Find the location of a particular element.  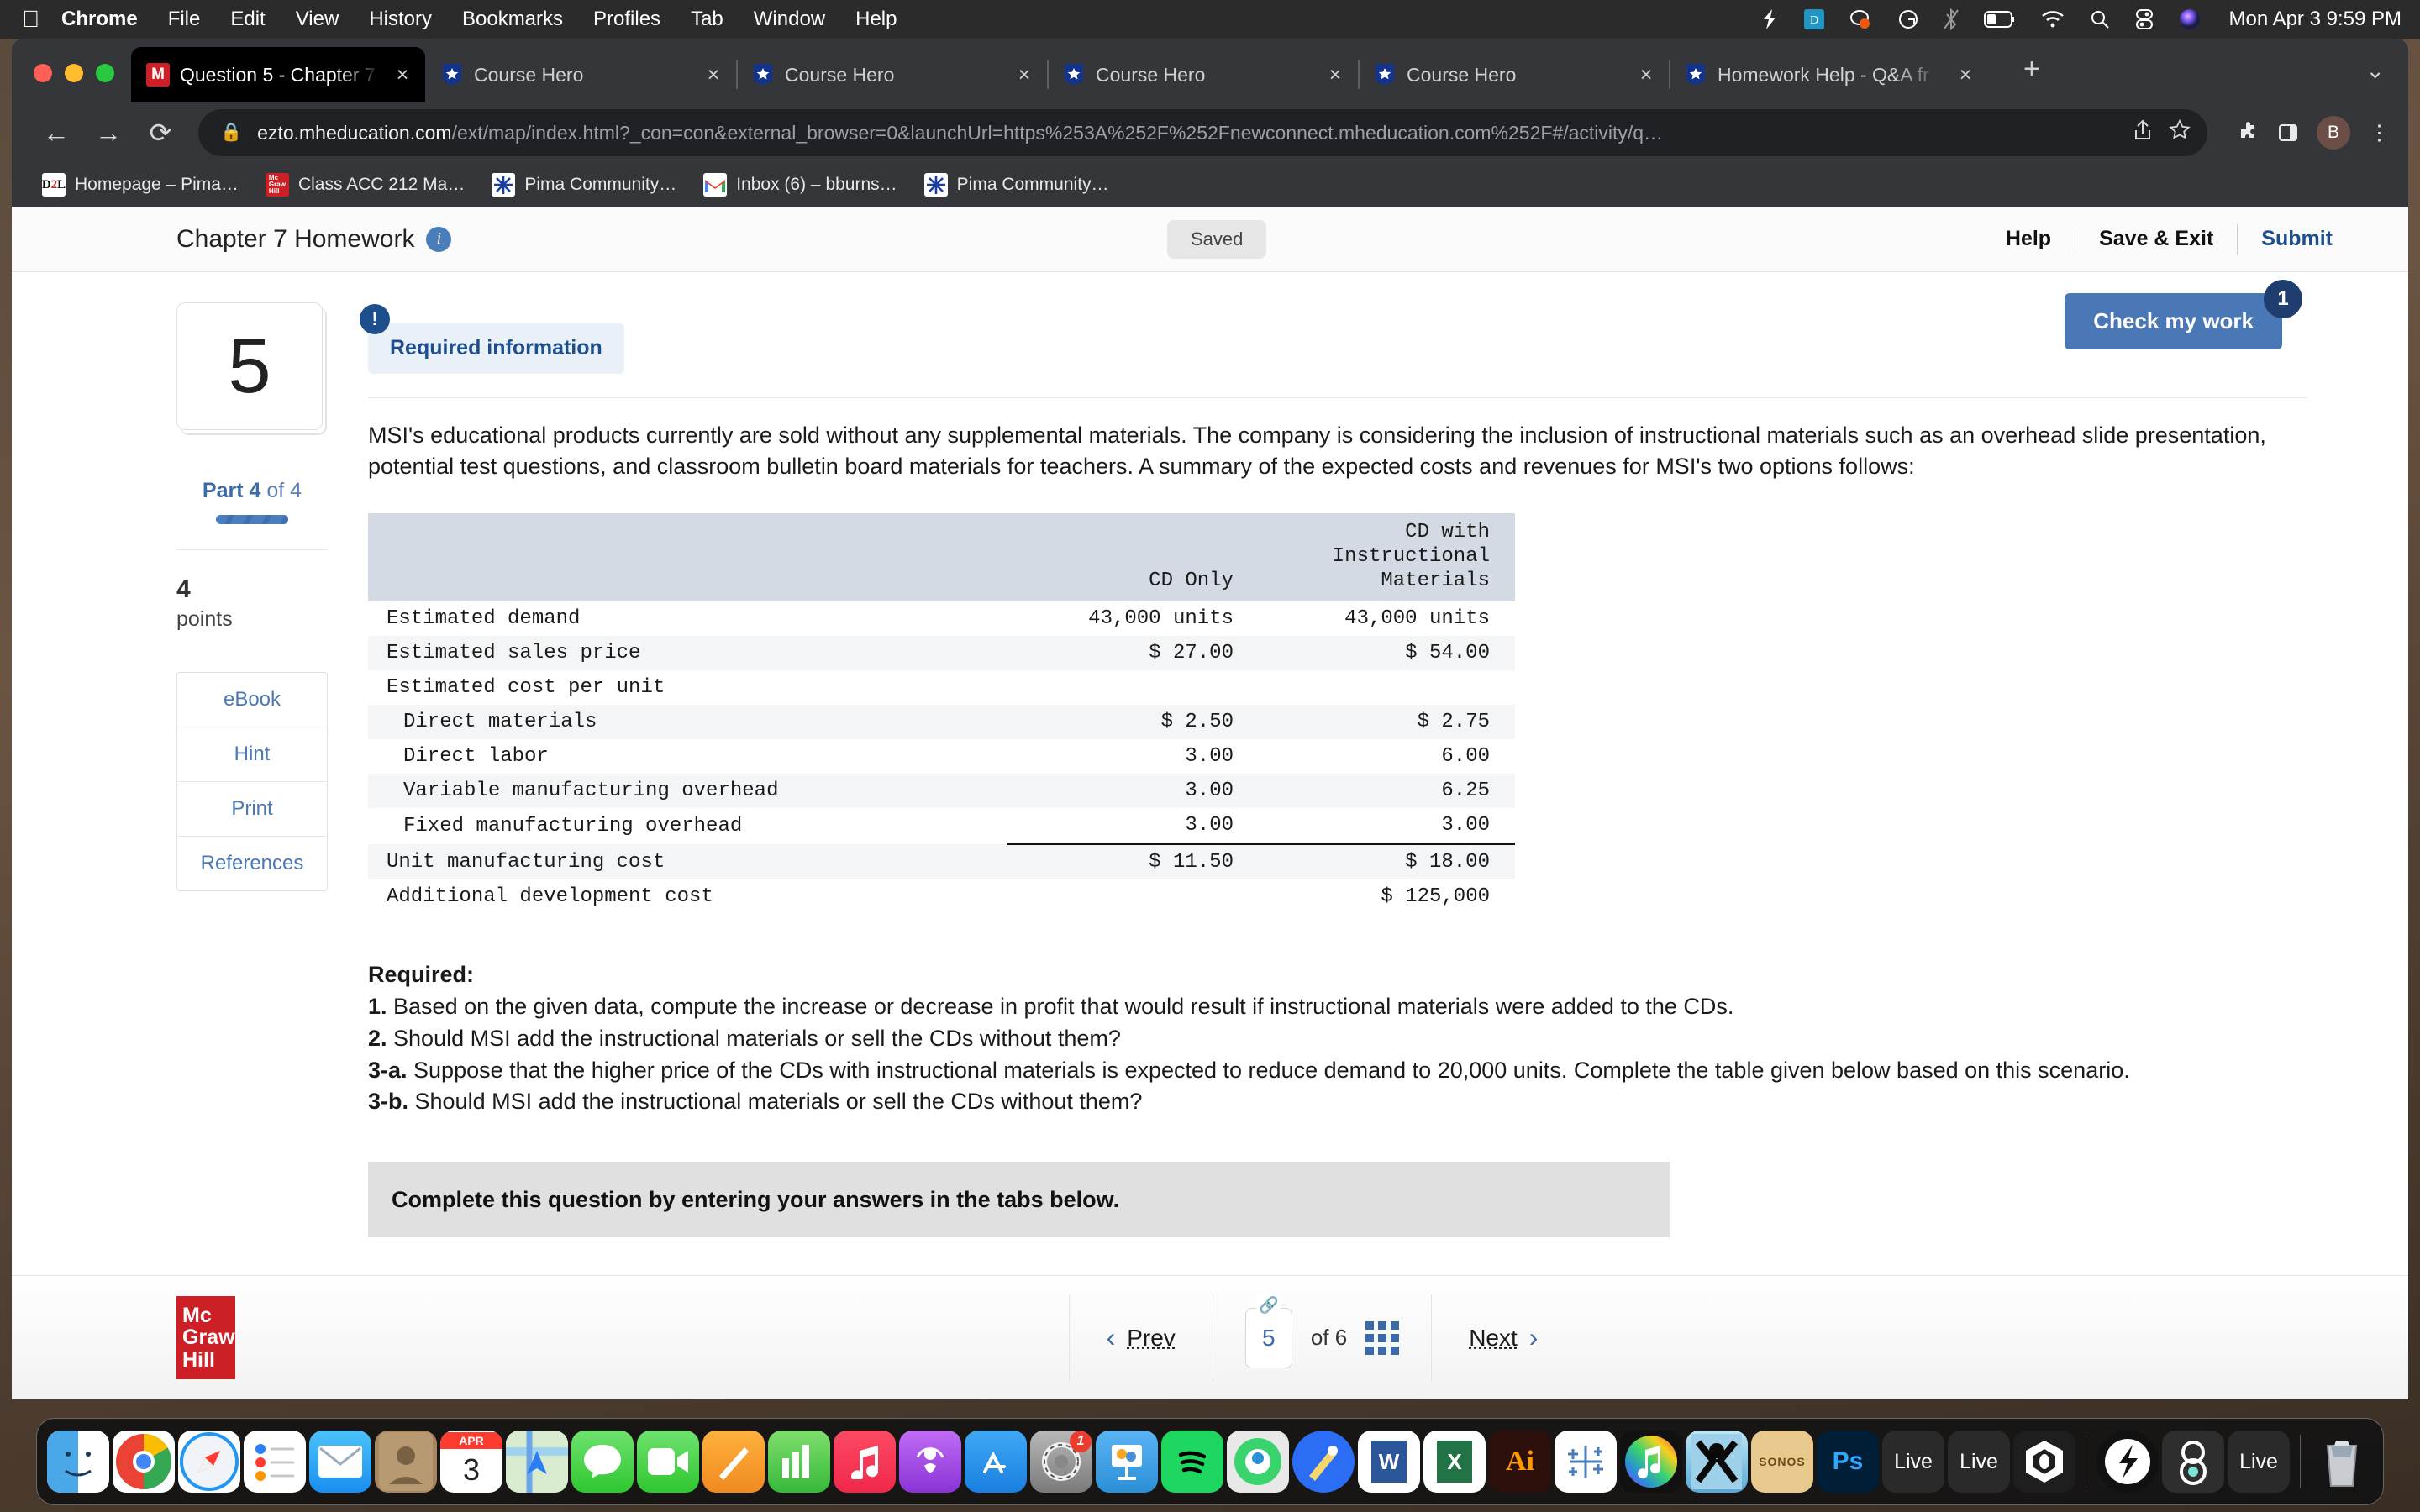

tab-course-hero-4: Course Hero × is located at coordinates (1514, 74).